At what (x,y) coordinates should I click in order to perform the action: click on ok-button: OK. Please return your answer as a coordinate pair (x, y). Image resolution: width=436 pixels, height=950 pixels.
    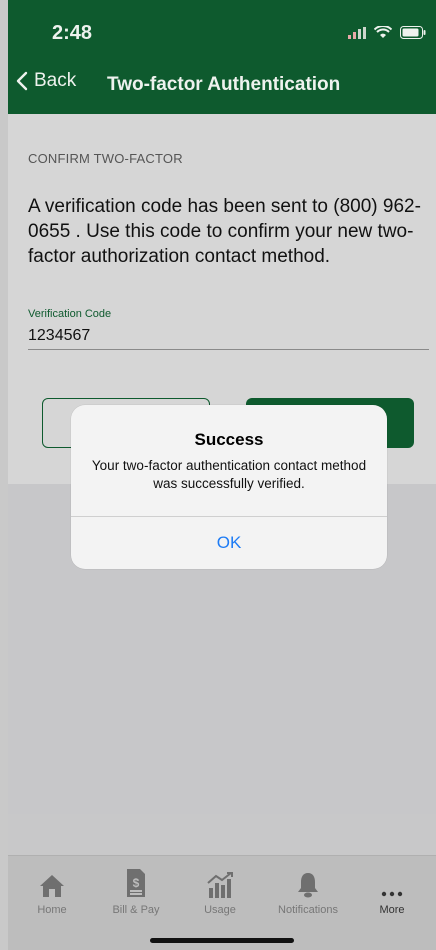
    Looking at the image, I should click on (229, 543).